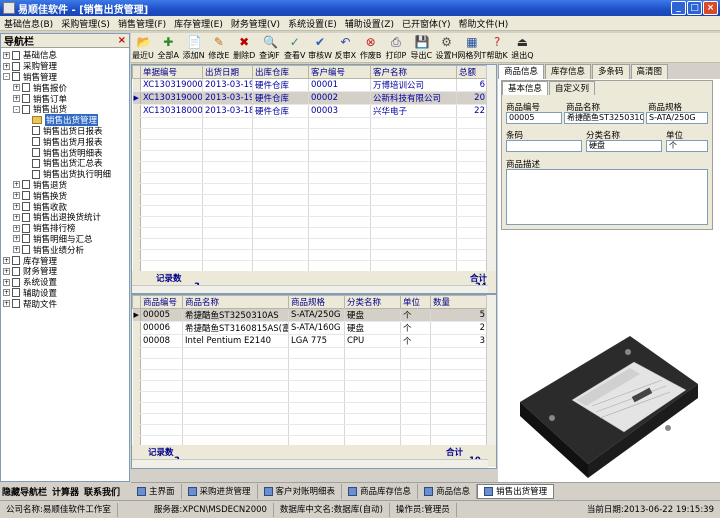 This screenshot has width=720, height=518. What do you see at coordinates (316, 302) in the screenshot?
I see `column-header: 商品规格` at bounding box center [316, 302].